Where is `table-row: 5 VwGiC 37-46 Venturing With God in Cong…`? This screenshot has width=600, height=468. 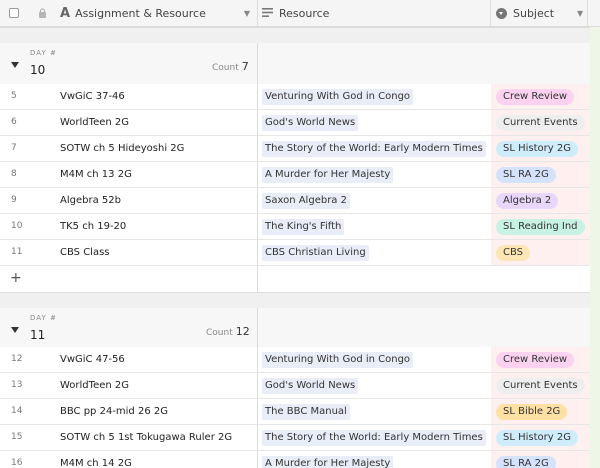
table-row: 5 VwGiC 37-46 Venturing With God in Cong… is located at coordinates (300, 97).